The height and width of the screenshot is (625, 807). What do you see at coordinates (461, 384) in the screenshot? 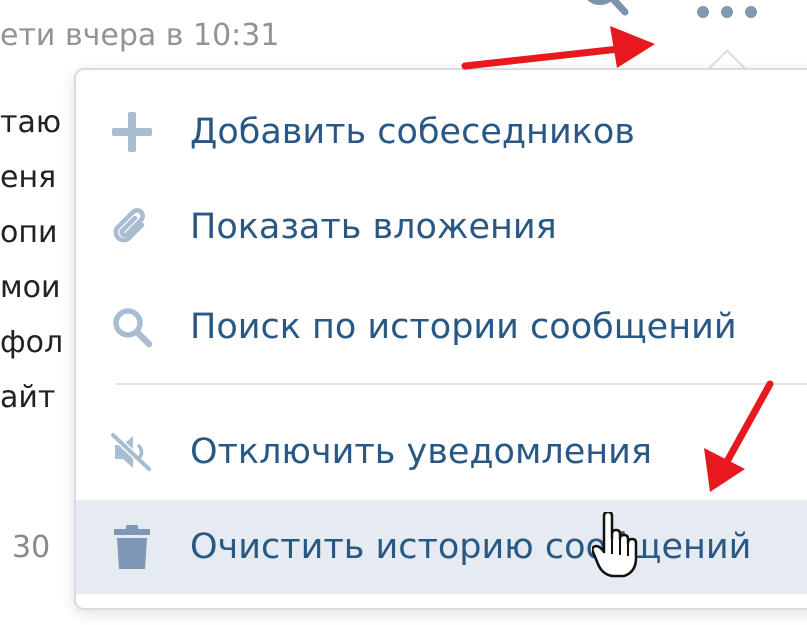
I see `menu-divider` at bounding box center [461, 384].